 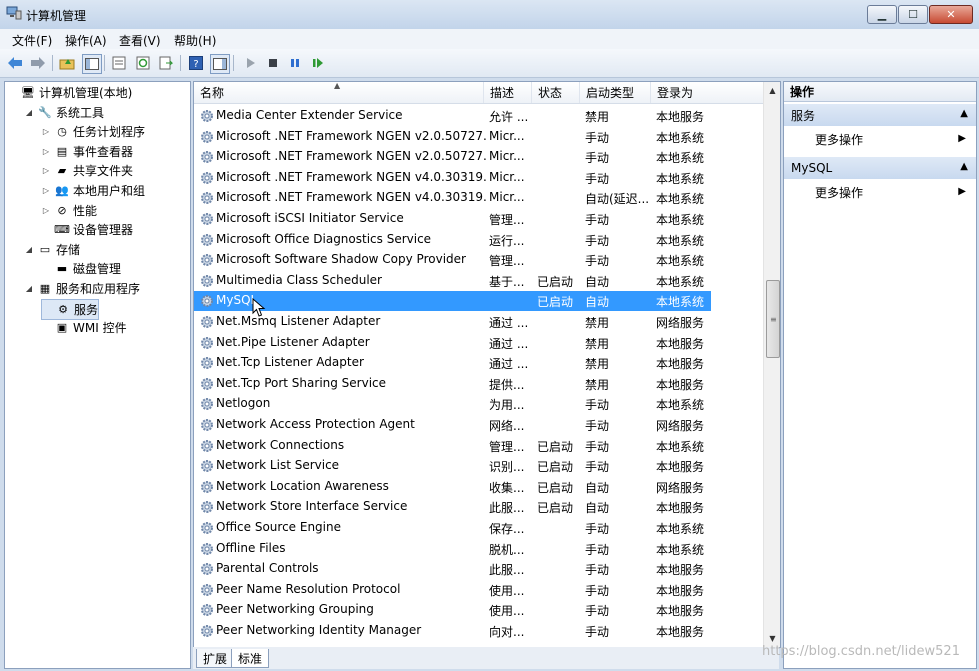 I want to click on service-name: Net.Tcp Port Sharing Service, so click(x=301, y=382).